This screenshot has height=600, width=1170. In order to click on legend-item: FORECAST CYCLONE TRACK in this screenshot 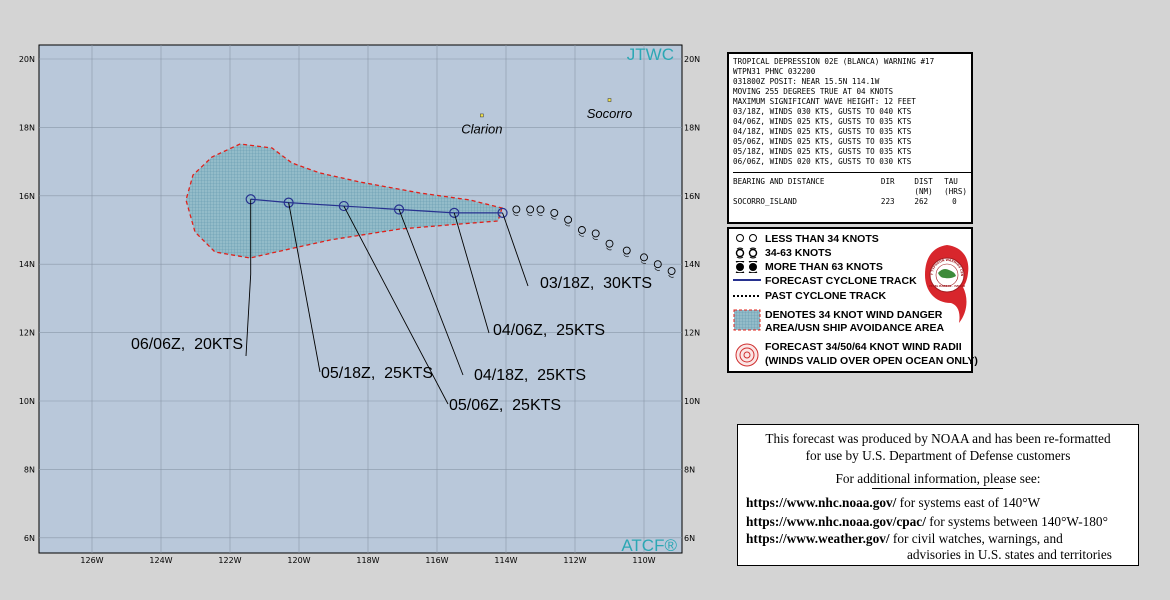, I will do `click(841, 281)`.